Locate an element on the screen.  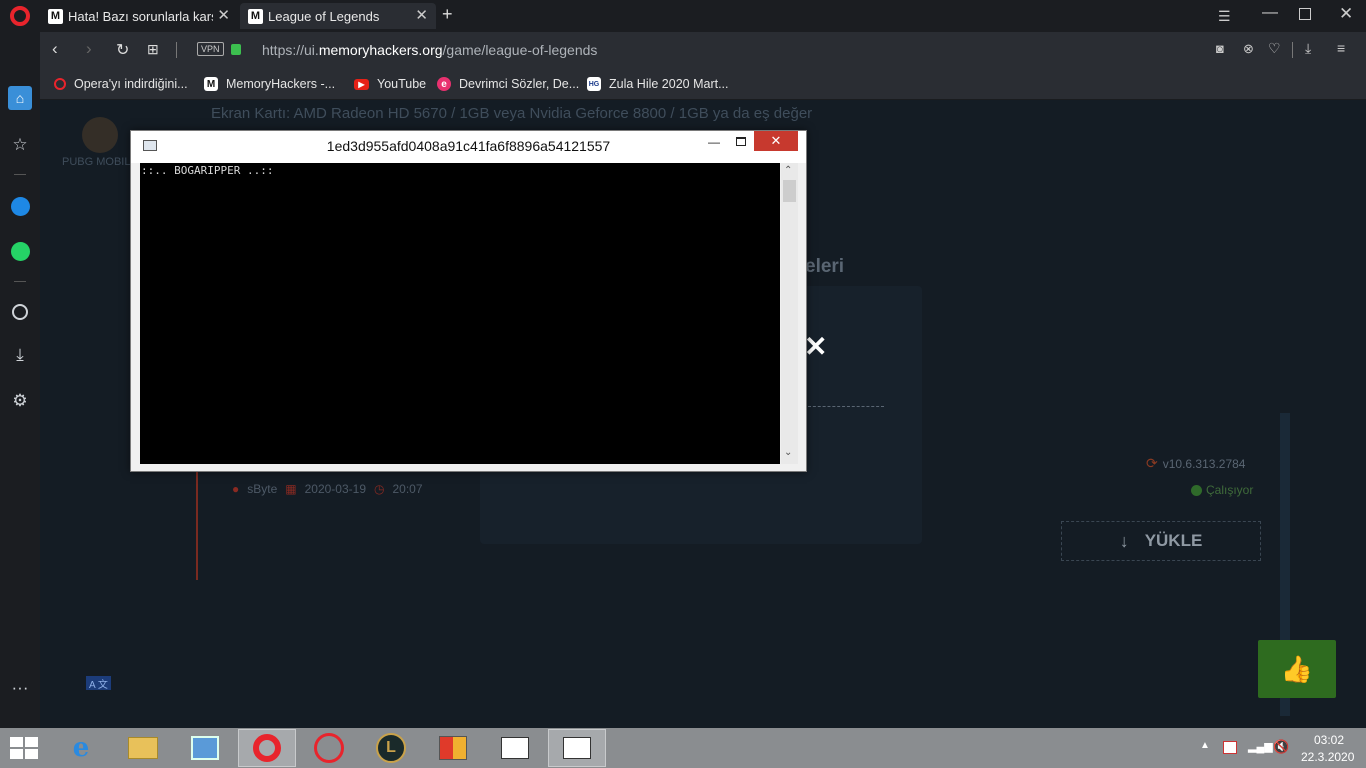
snapshot-camera-icon: ◙ is located at coordinates (1220, 48).